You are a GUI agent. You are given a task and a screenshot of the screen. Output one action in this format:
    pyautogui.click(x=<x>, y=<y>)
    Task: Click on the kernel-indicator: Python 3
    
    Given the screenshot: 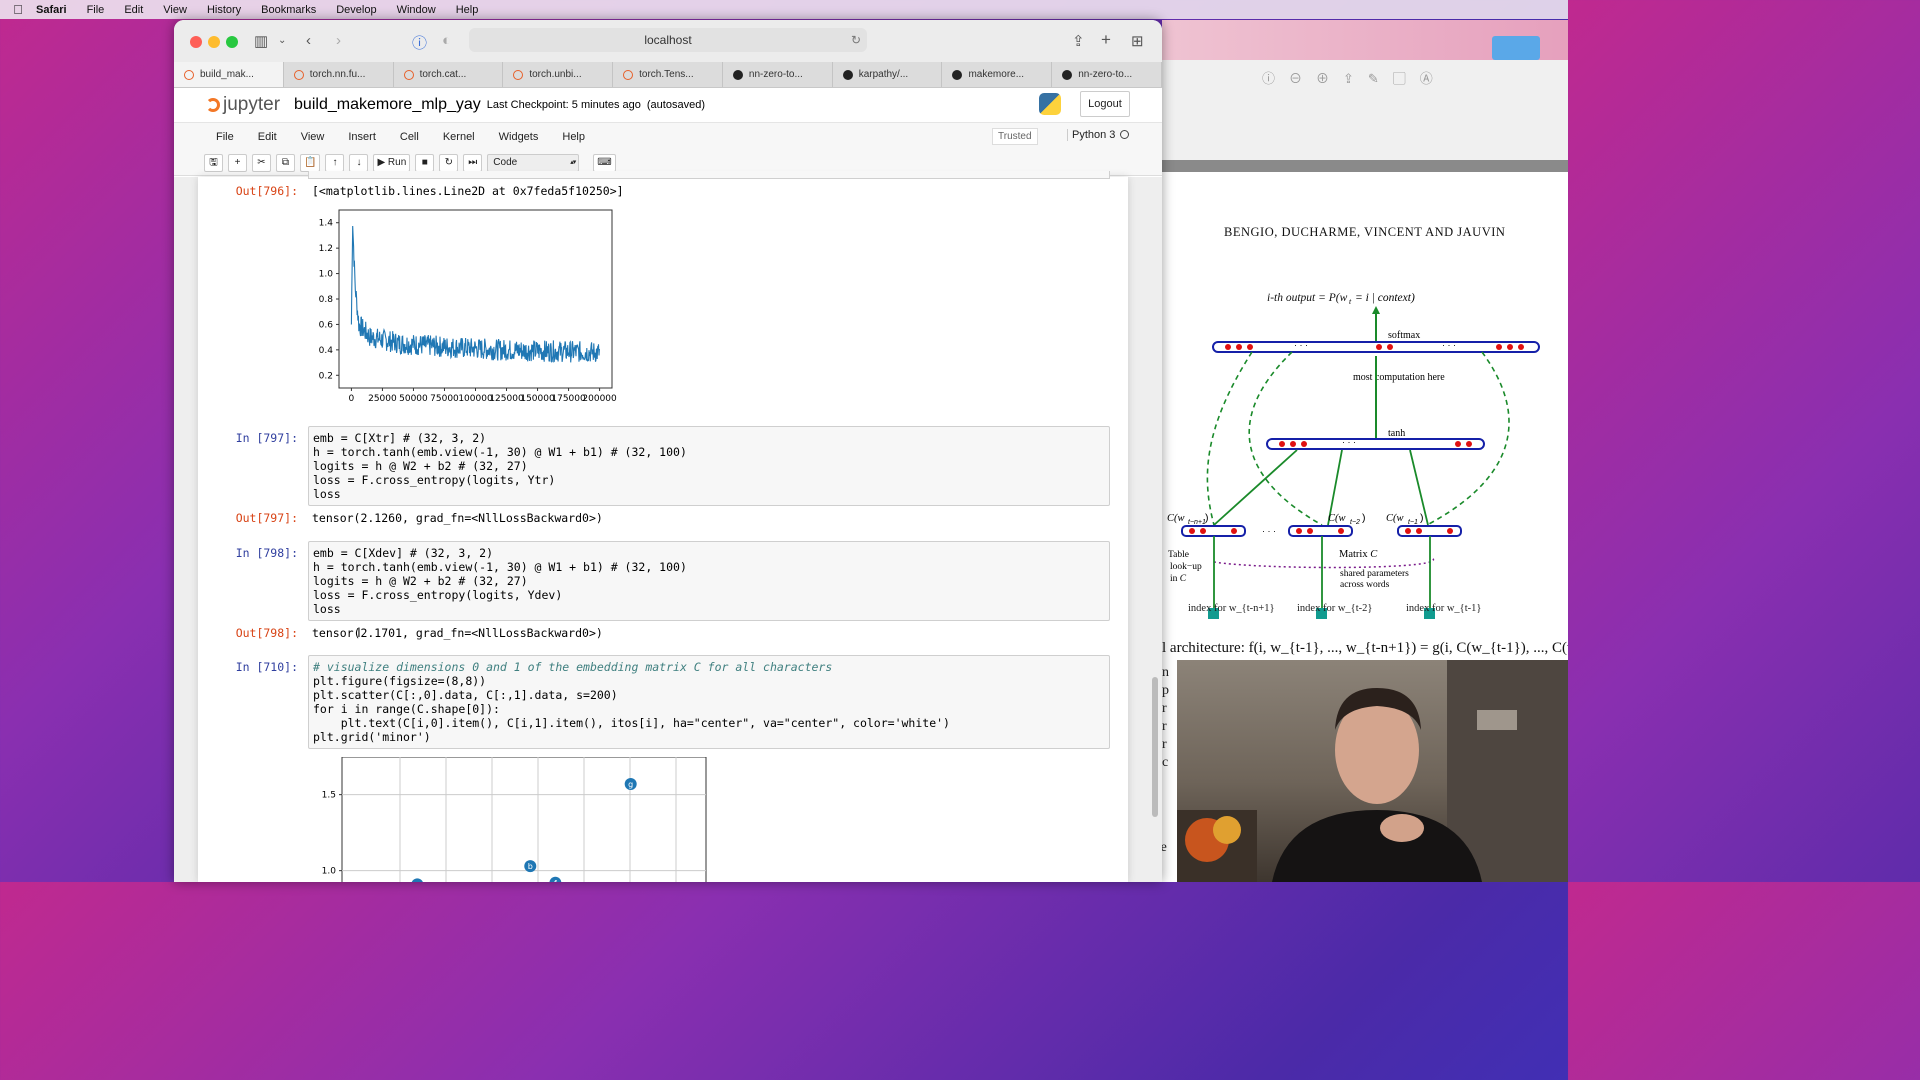 What is the action you would take?
    pyautogui.click(x=1098, y=135)
    